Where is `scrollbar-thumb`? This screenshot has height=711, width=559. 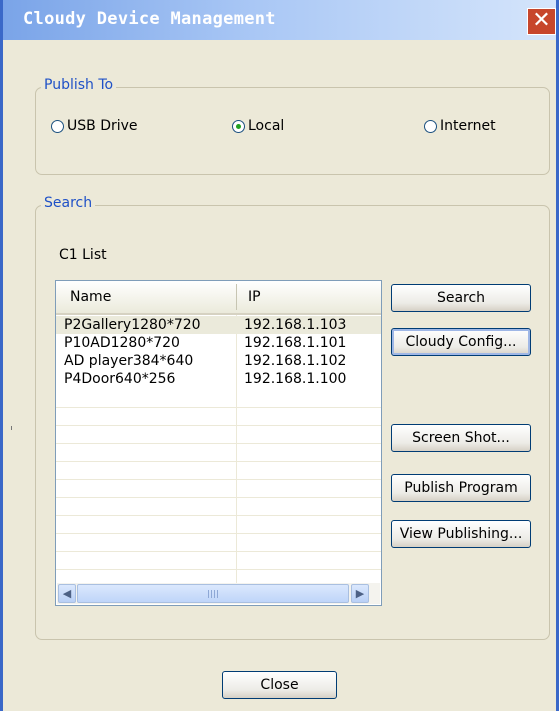
scrollbar-thumb is located at coordinates (213, 593).